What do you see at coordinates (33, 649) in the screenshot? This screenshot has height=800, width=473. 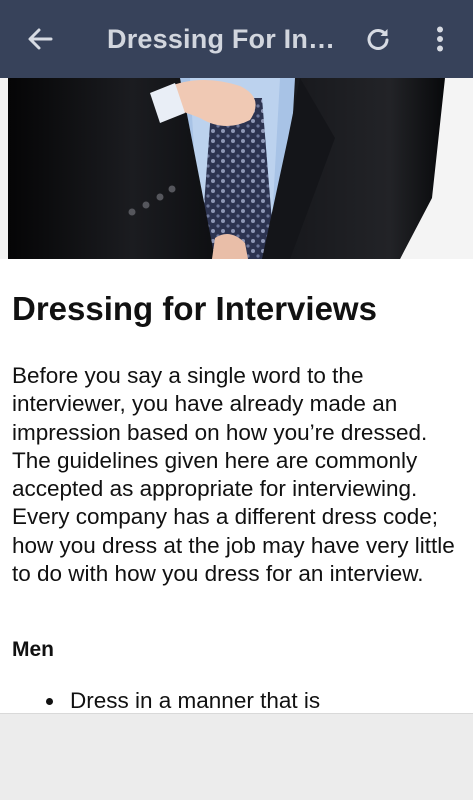 I see `section-heading-men: Men` at bounding box center [33, 649].